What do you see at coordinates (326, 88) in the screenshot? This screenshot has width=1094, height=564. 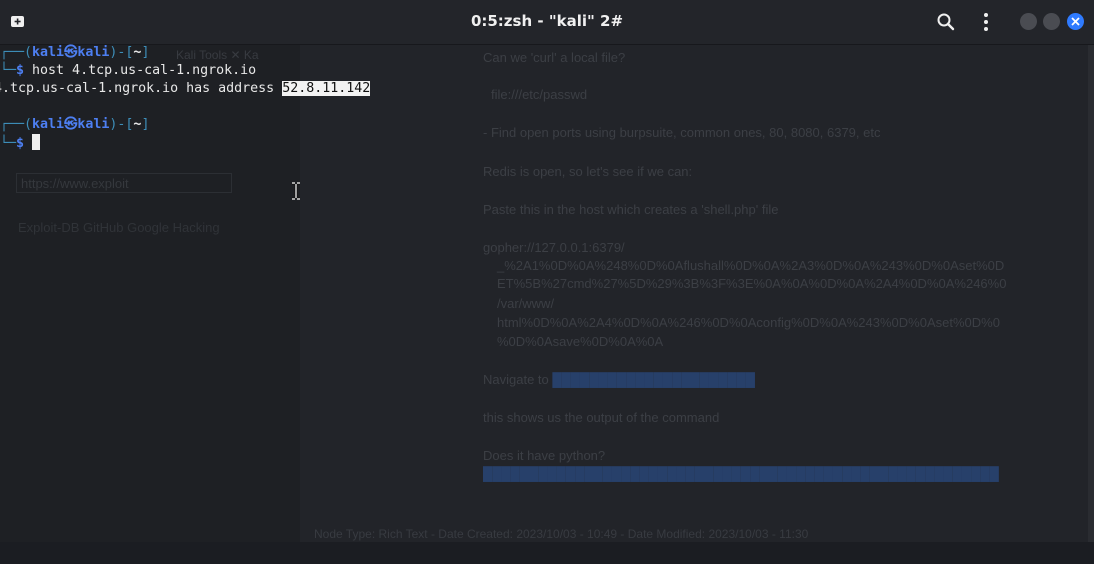 I see `selected-ip-address: 52.8.11.142` at bounding box center [326, 88].